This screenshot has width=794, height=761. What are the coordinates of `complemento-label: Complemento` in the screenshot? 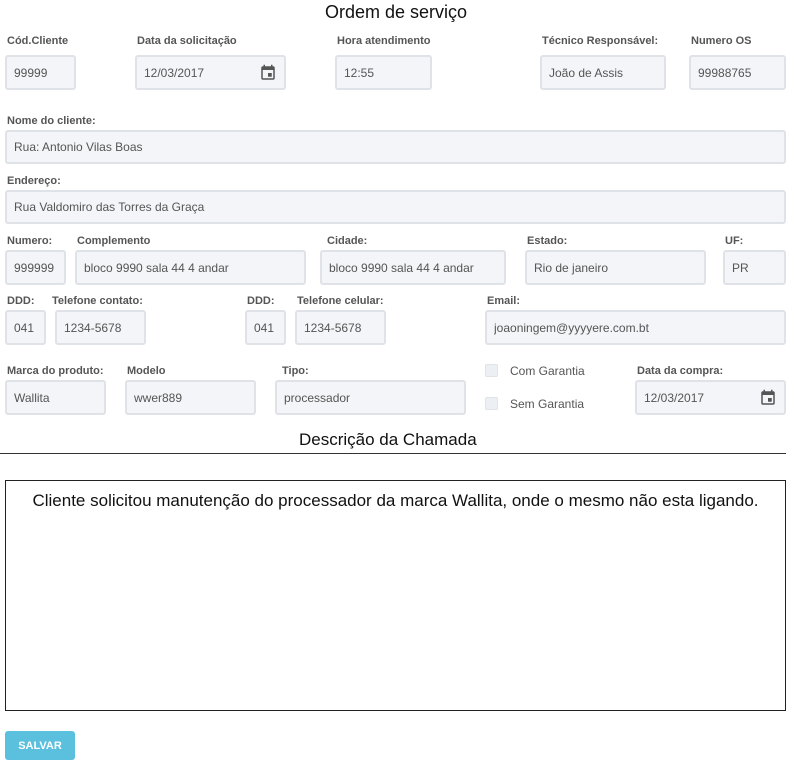 It's located at (114, 241).